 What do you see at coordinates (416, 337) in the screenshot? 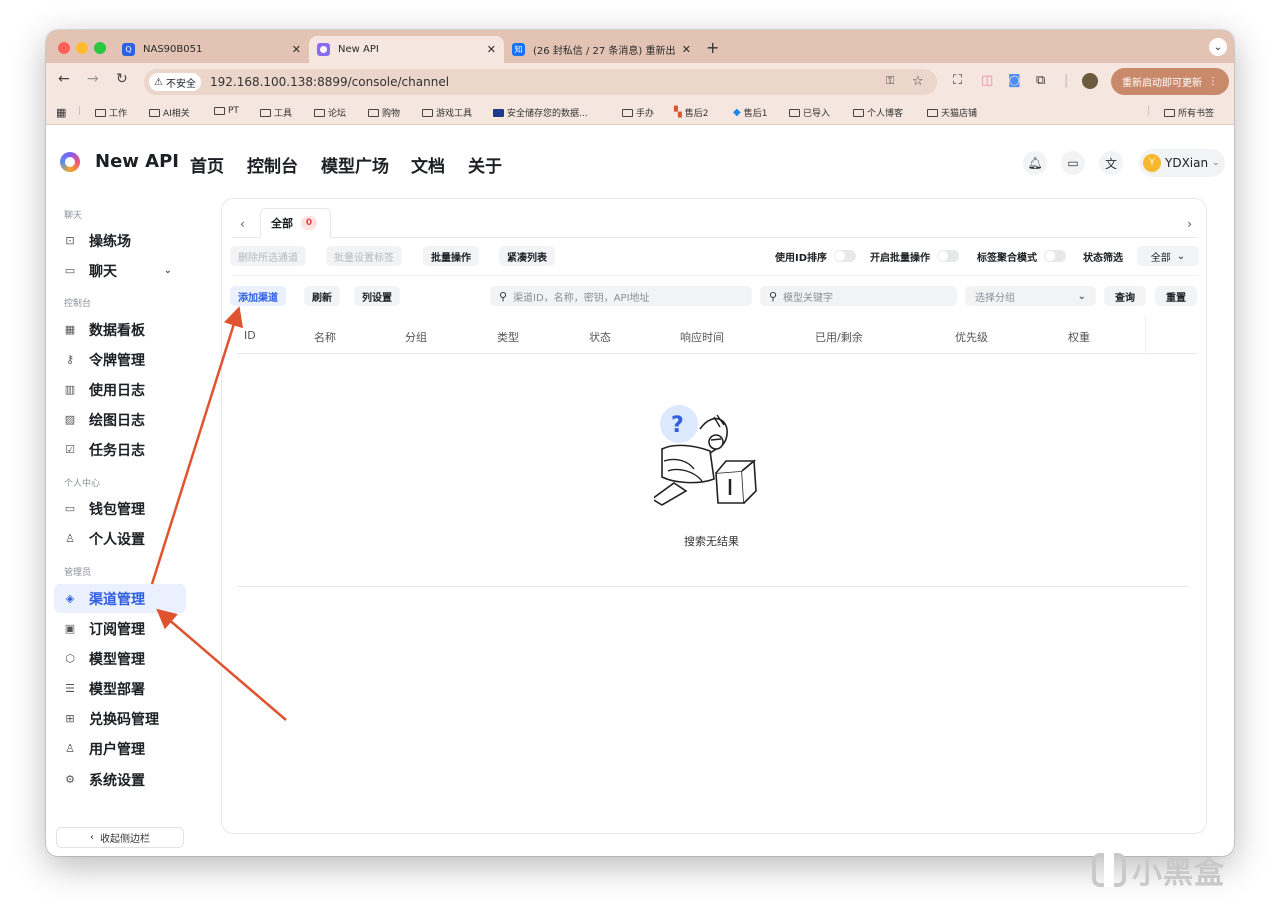
I see `column-header-group: 分组` at bounding box center [416, 337].